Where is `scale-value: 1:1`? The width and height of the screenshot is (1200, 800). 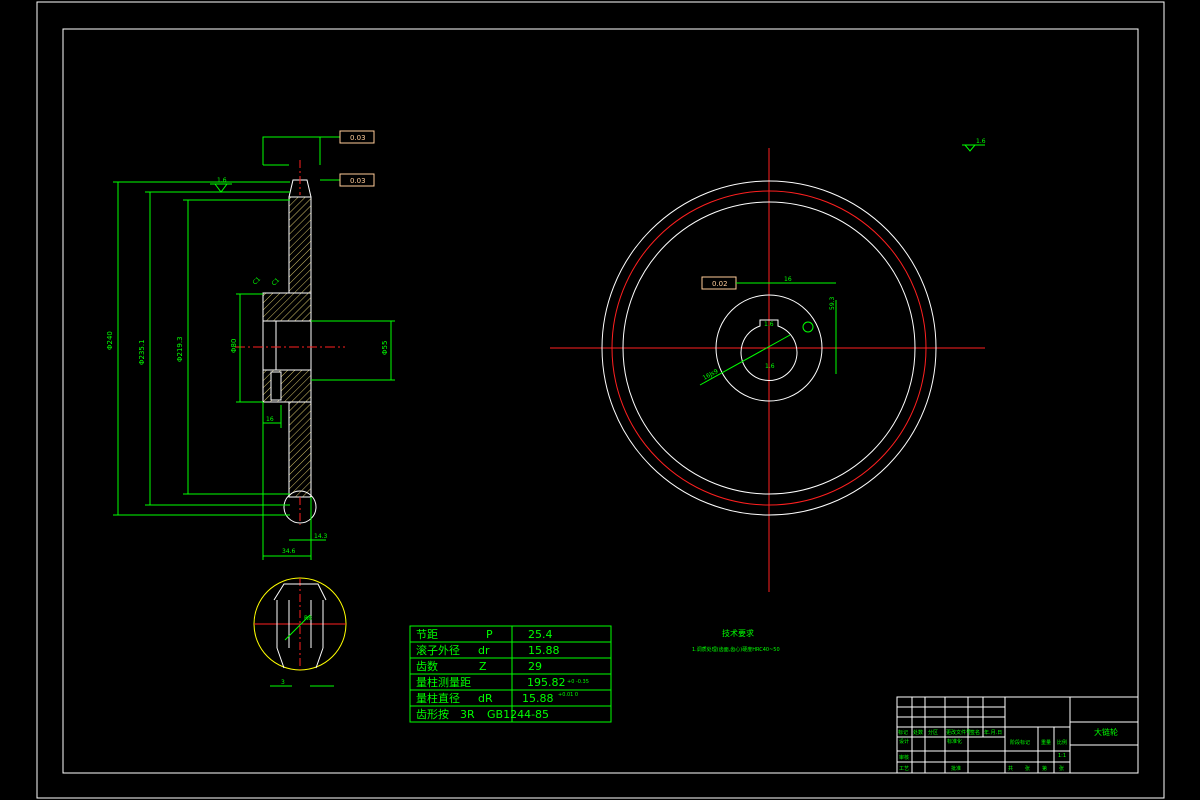 scale-value: 1:1 is located at coordinates (1062, 756).